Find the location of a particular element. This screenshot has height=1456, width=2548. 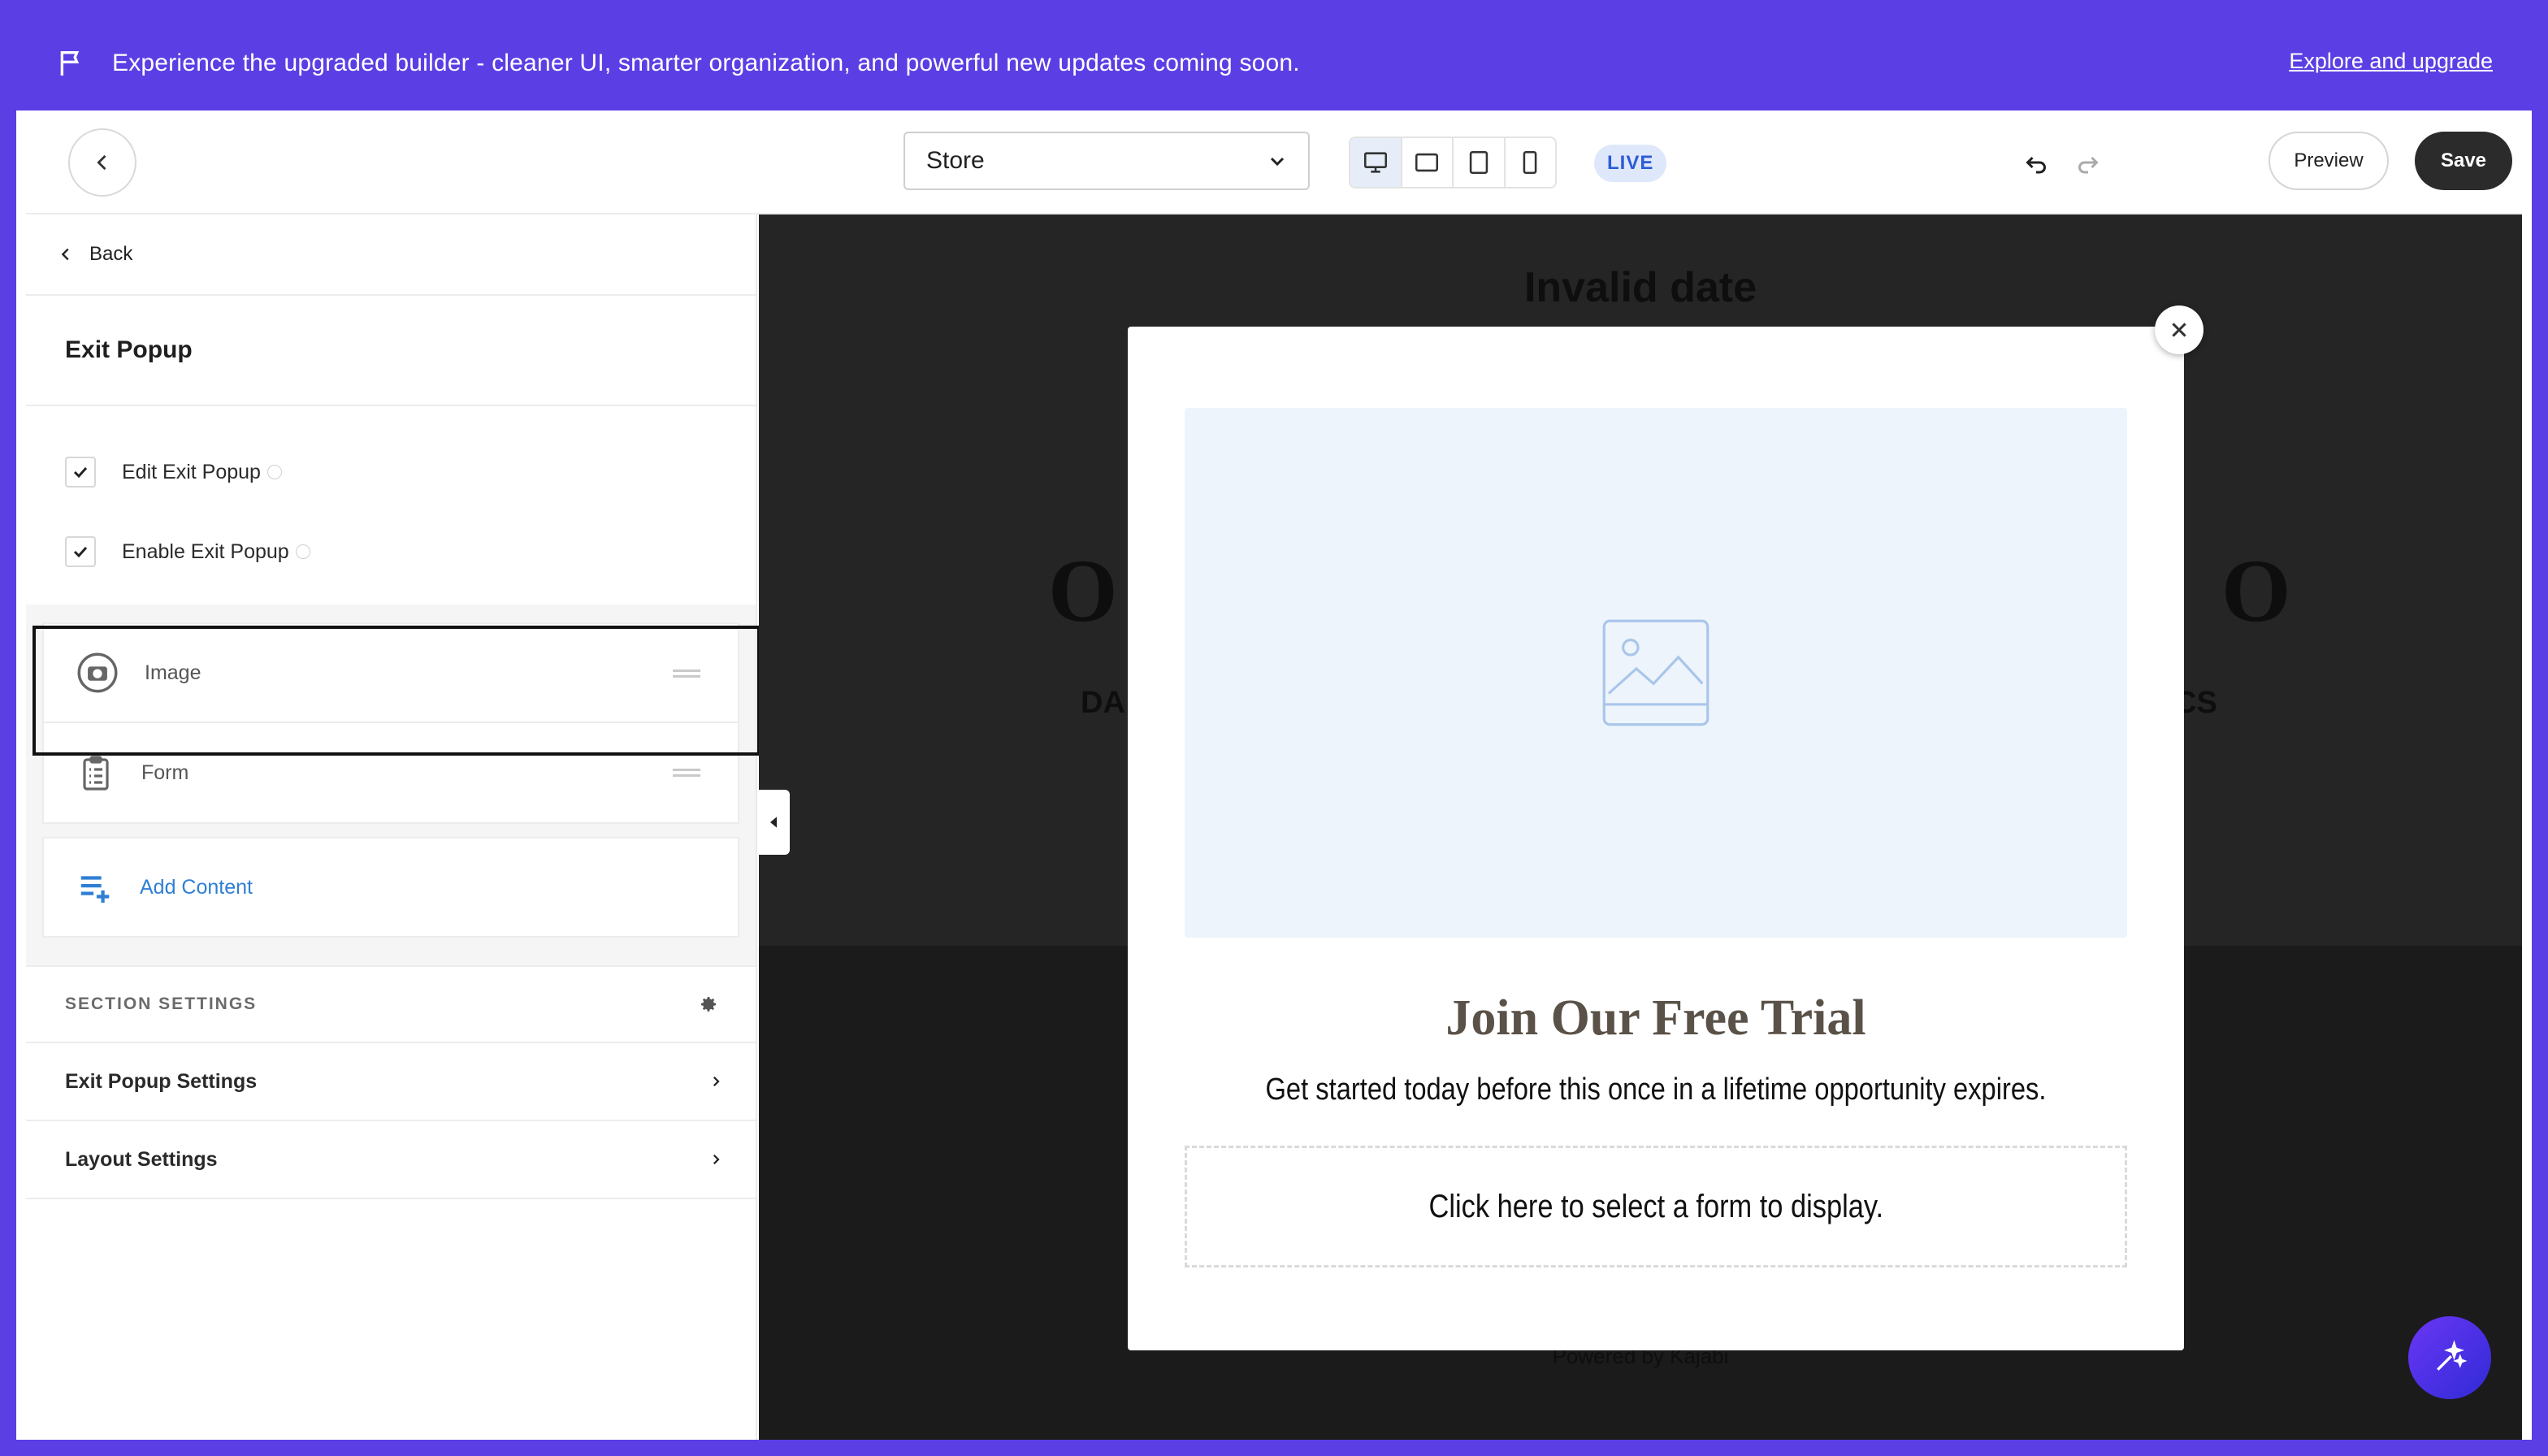

edit-exit-popup-label: Edit Exit Popup is located at coordinates (191, 472).